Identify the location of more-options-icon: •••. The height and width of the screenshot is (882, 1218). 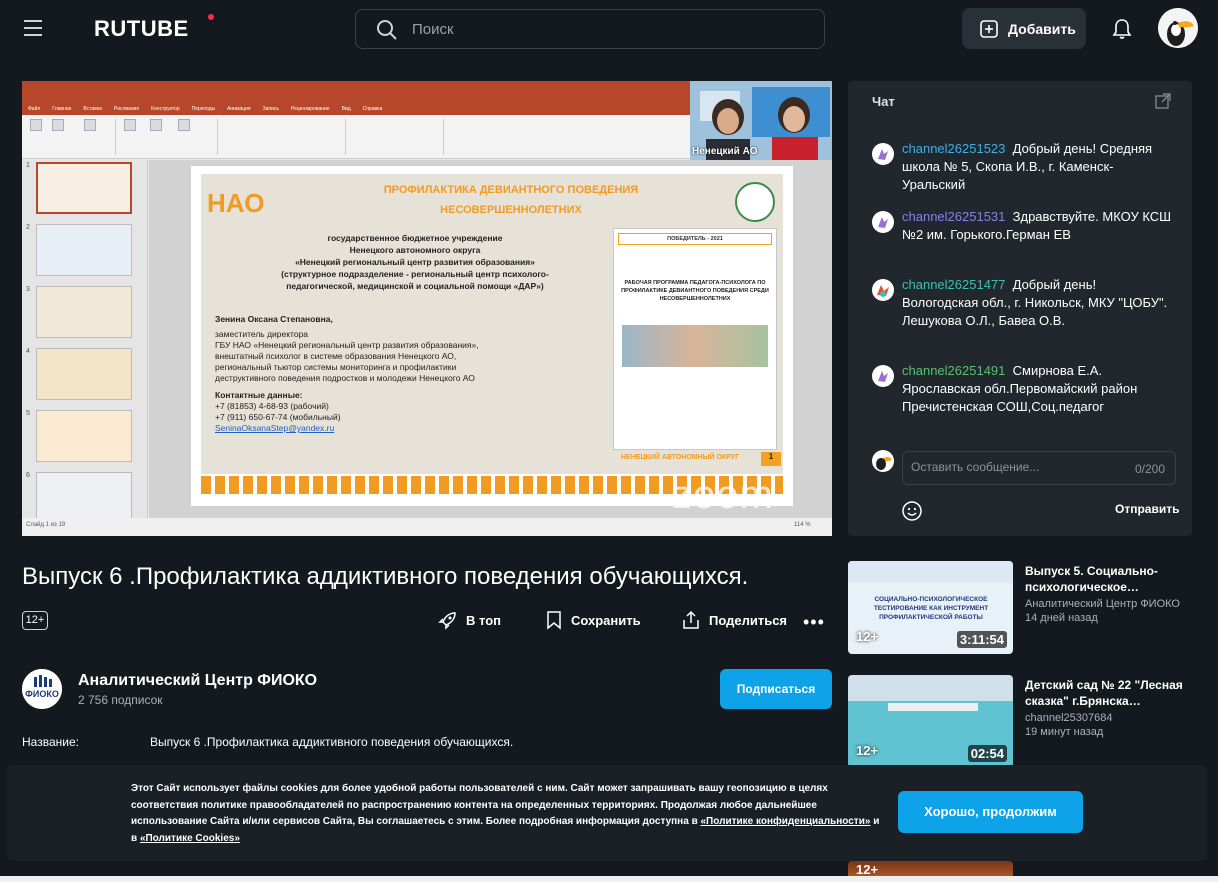
(814, 622).